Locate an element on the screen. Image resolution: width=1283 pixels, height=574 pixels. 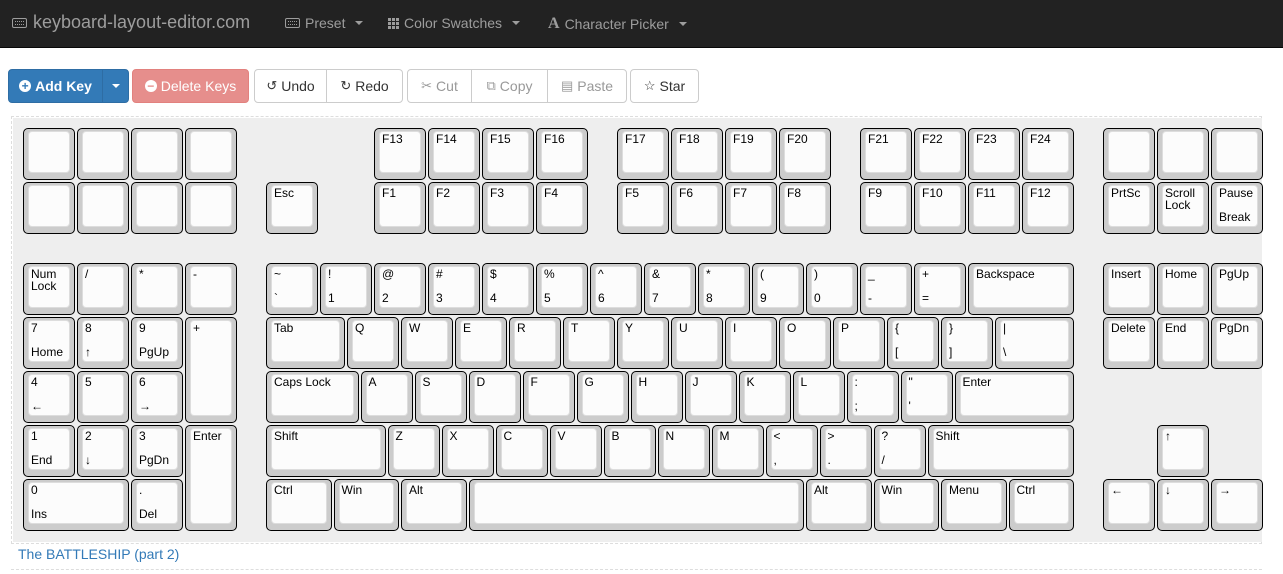
character-picker-menu: A Character Picker is located at coordinates (617, 24).